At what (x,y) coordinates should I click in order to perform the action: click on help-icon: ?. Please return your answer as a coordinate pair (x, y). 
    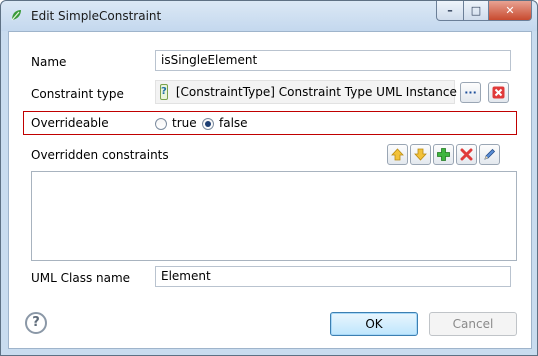
    Looking at the image, I should click on (36, 322).